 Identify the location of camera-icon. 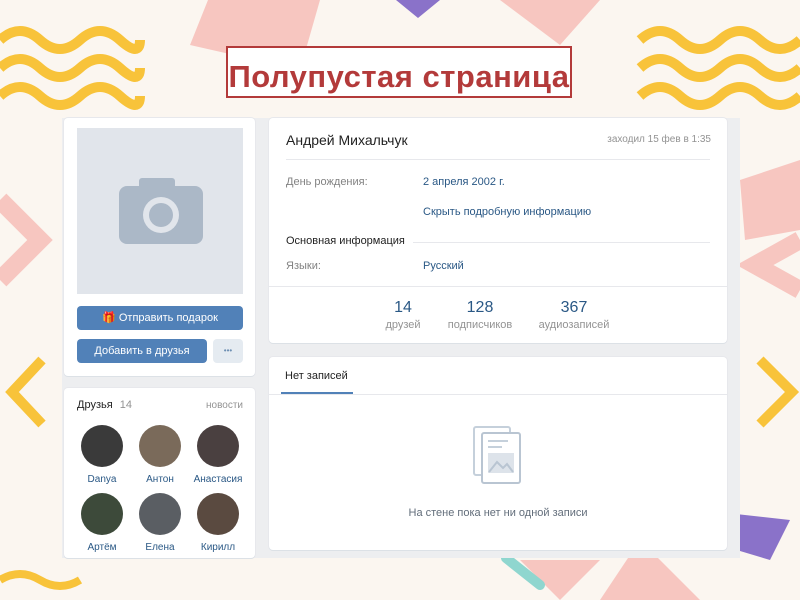
(161, 211).